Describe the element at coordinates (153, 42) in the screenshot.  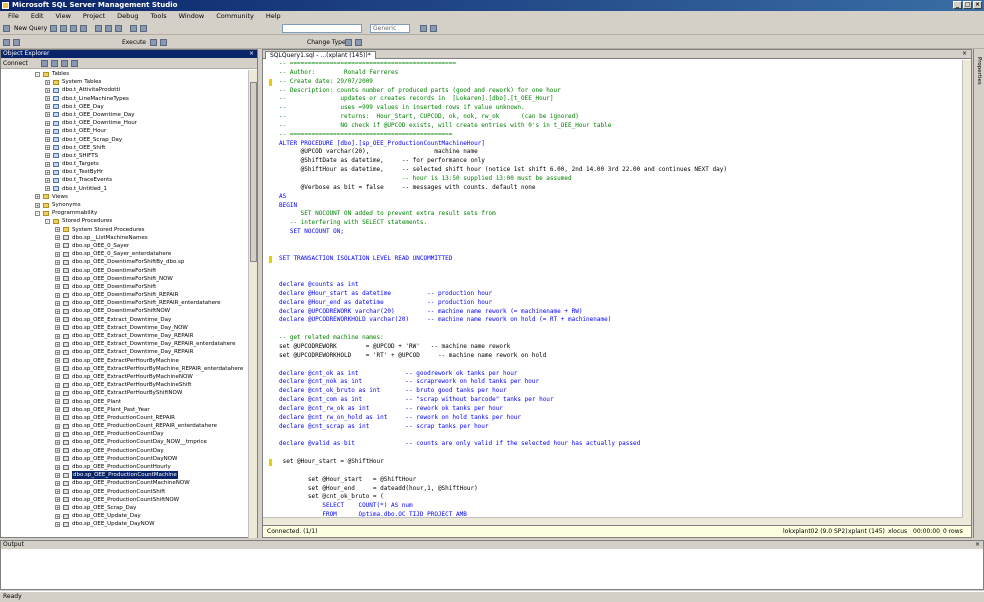
I see `parse-icon` at that location.